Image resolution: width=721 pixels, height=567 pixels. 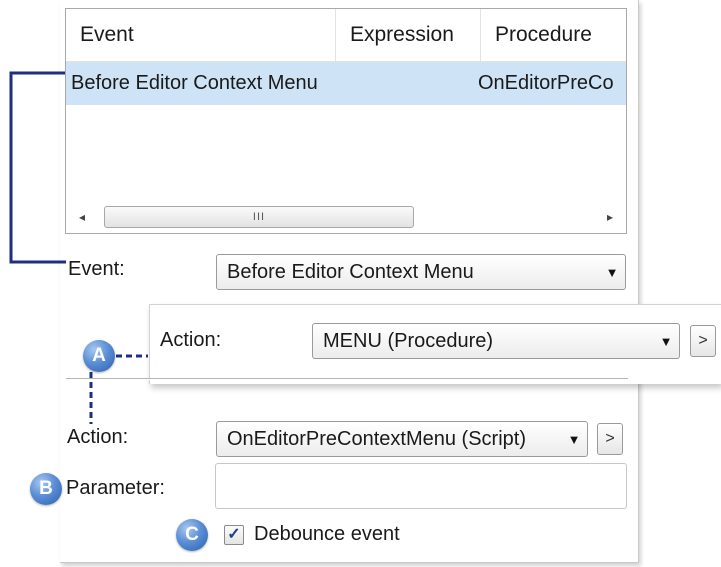 I want to click on scroll-track: III, so click(x=346, y=217).